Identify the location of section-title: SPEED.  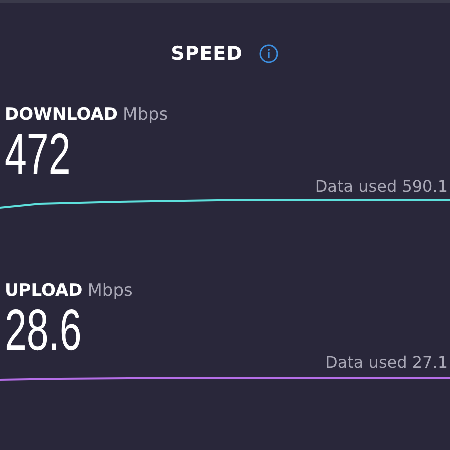
(207, 54).